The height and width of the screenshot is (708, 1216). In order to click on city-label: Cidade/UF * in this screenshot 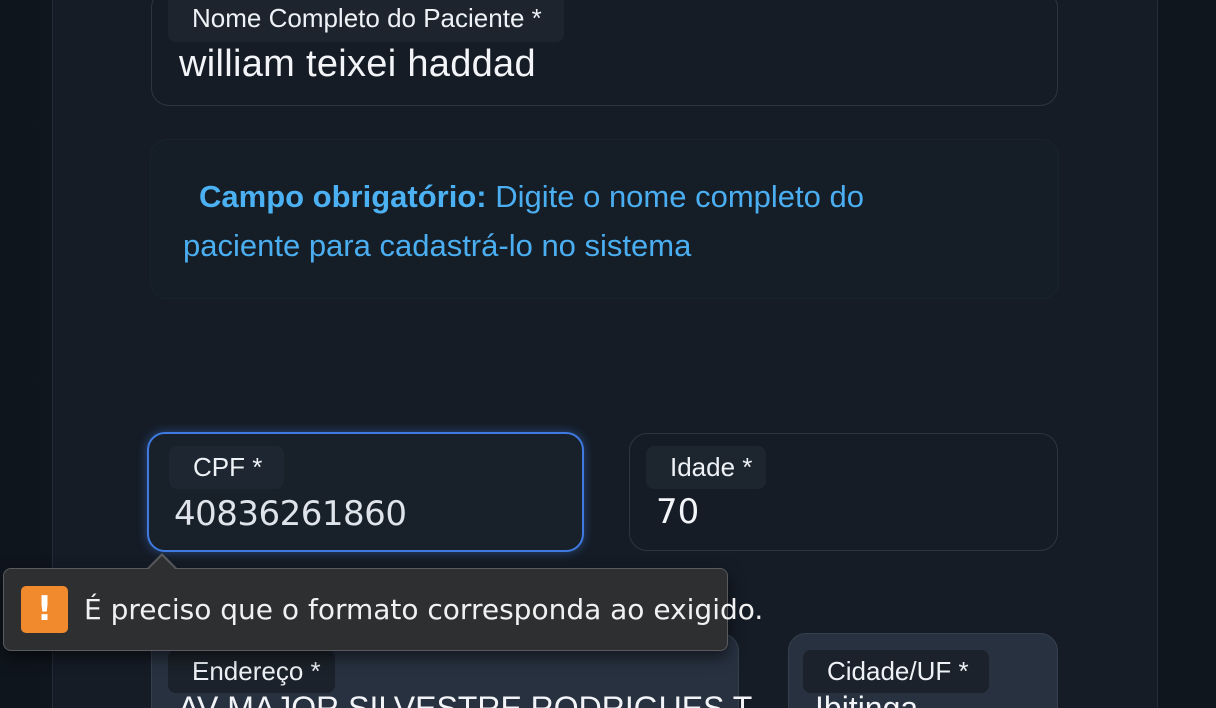, I will do `click(896, 671)`.